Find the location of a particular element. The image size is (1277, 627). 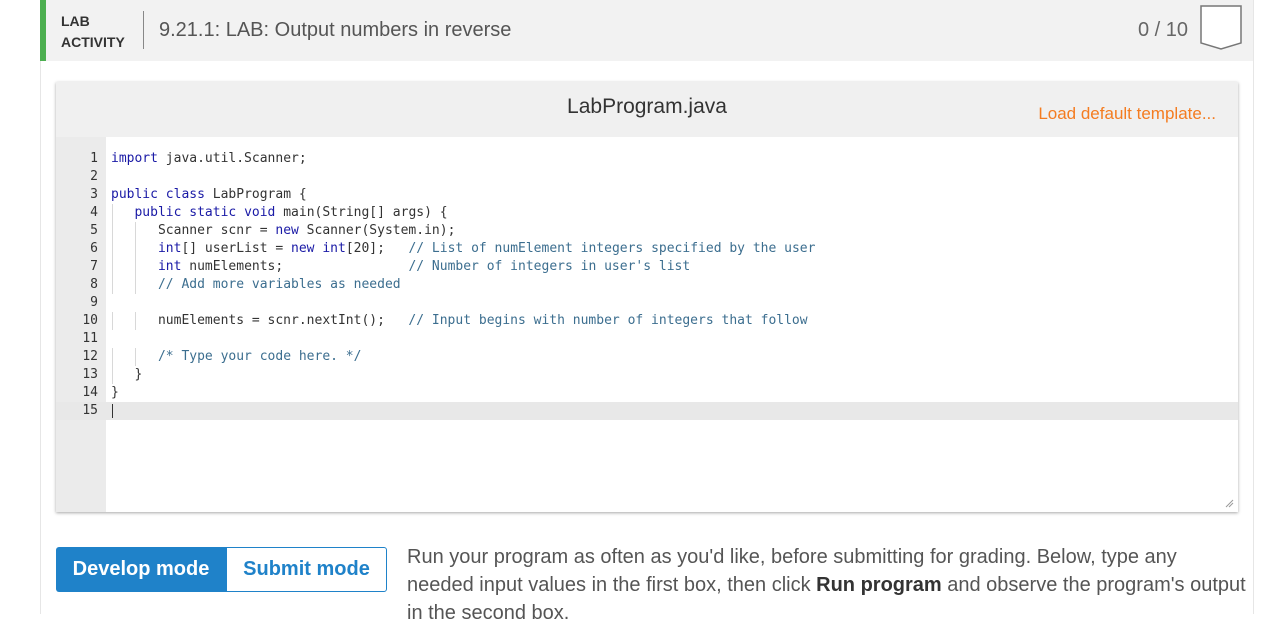

line-number: 11 is located at coordinates (90, 338).